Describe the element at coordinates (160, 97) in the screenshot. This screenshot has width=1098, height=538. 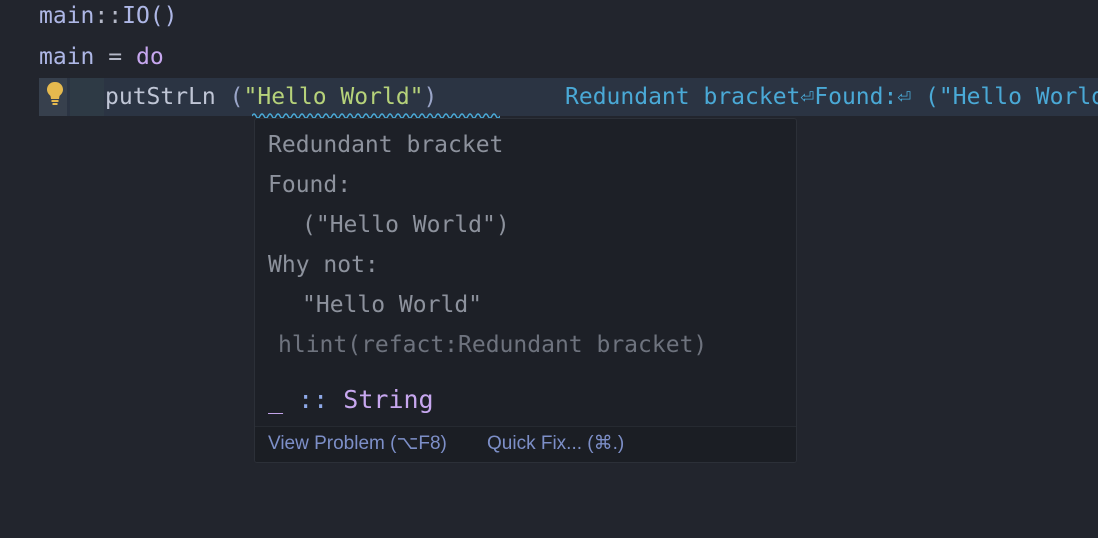
I see `function-putstrln: putStrLn` at that location.